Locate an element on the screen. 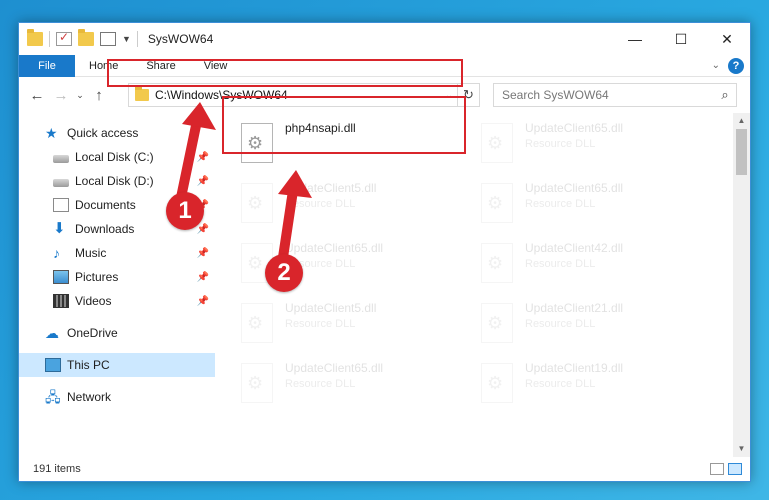 The width and height of the screenshot is (769, 500). up-arrow-icon: ↑ is located at coordinates (99, 95).